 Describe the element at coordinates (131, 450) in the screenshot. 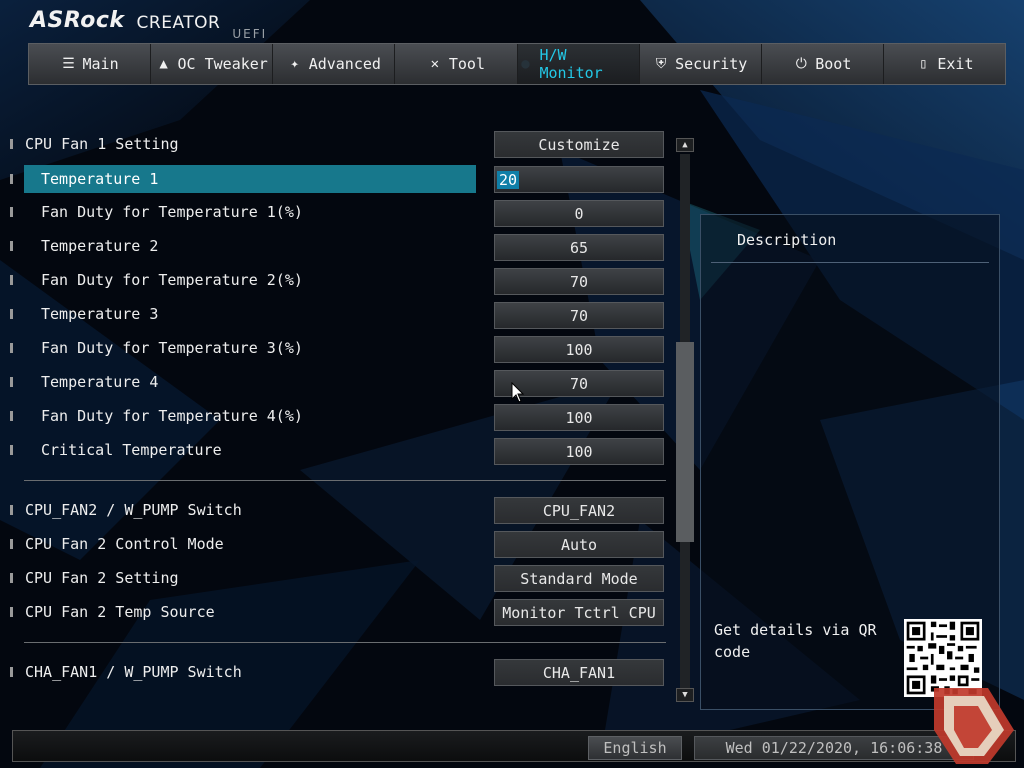

I see `setting-label: Critical Temperature` at that location.